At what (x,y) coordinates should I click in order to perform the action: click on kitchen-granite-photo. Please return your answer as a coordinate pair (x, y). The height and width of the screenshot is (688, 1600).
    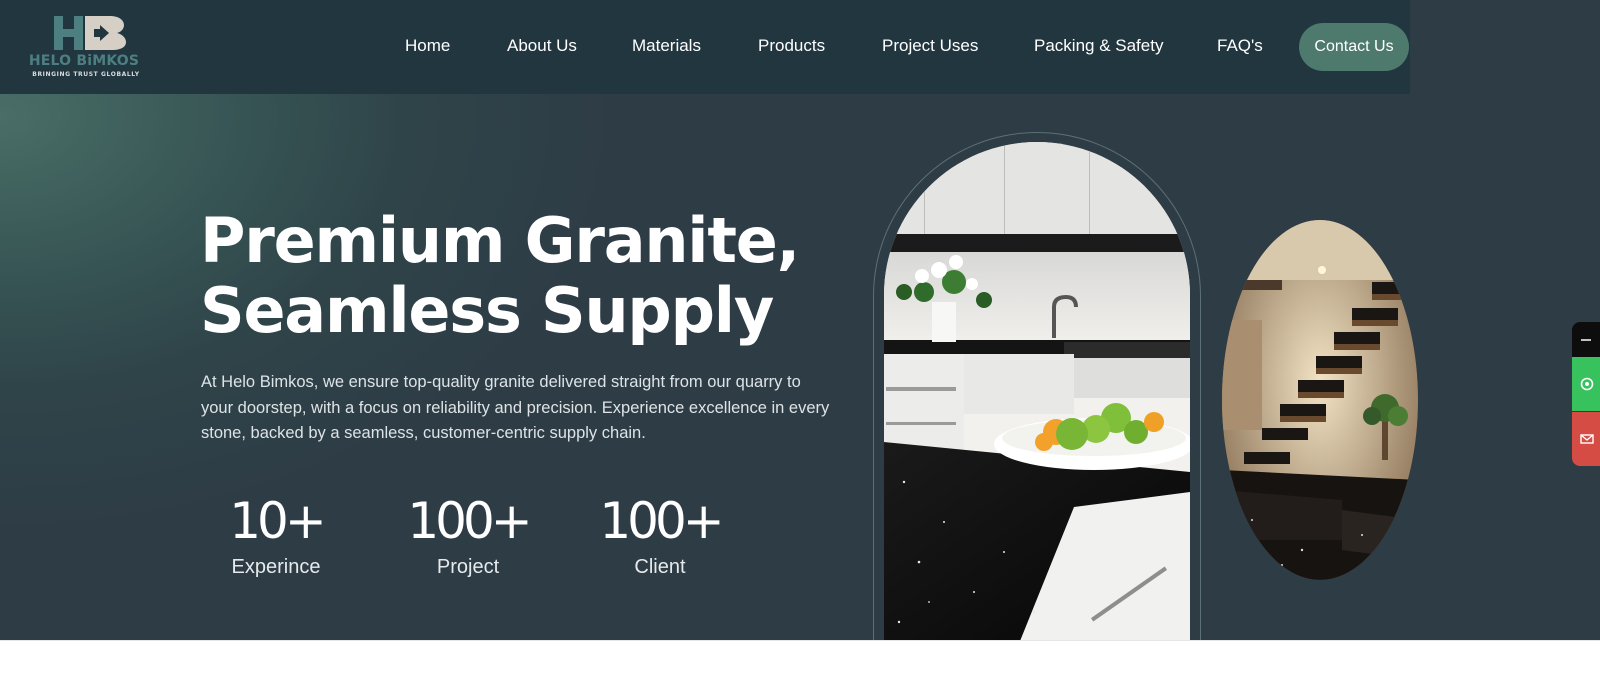
    Looking at the image, I should click on (1037, 399).